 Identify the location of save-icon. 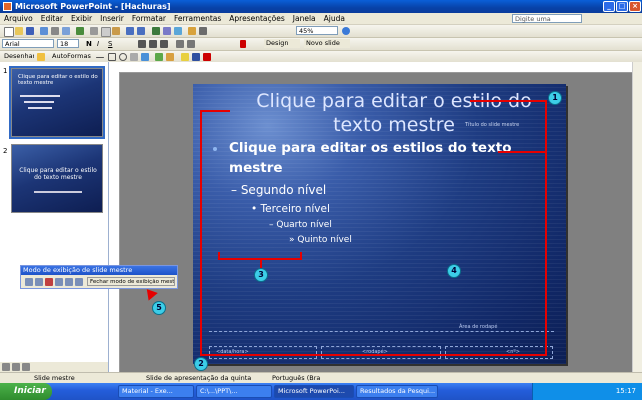
(30, 31).